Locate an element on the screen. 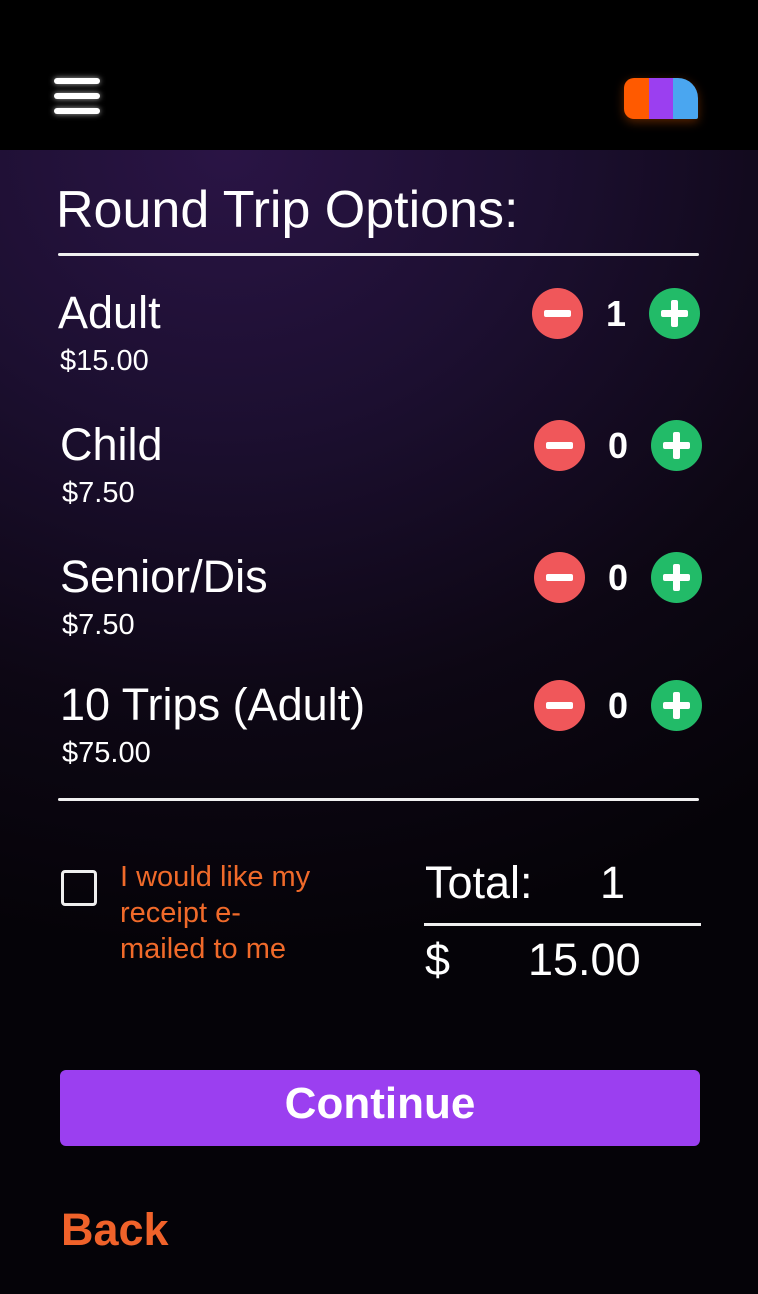 The image size is (758, 1294). total-amount: 15.00 is located at coordinates (584, 959).